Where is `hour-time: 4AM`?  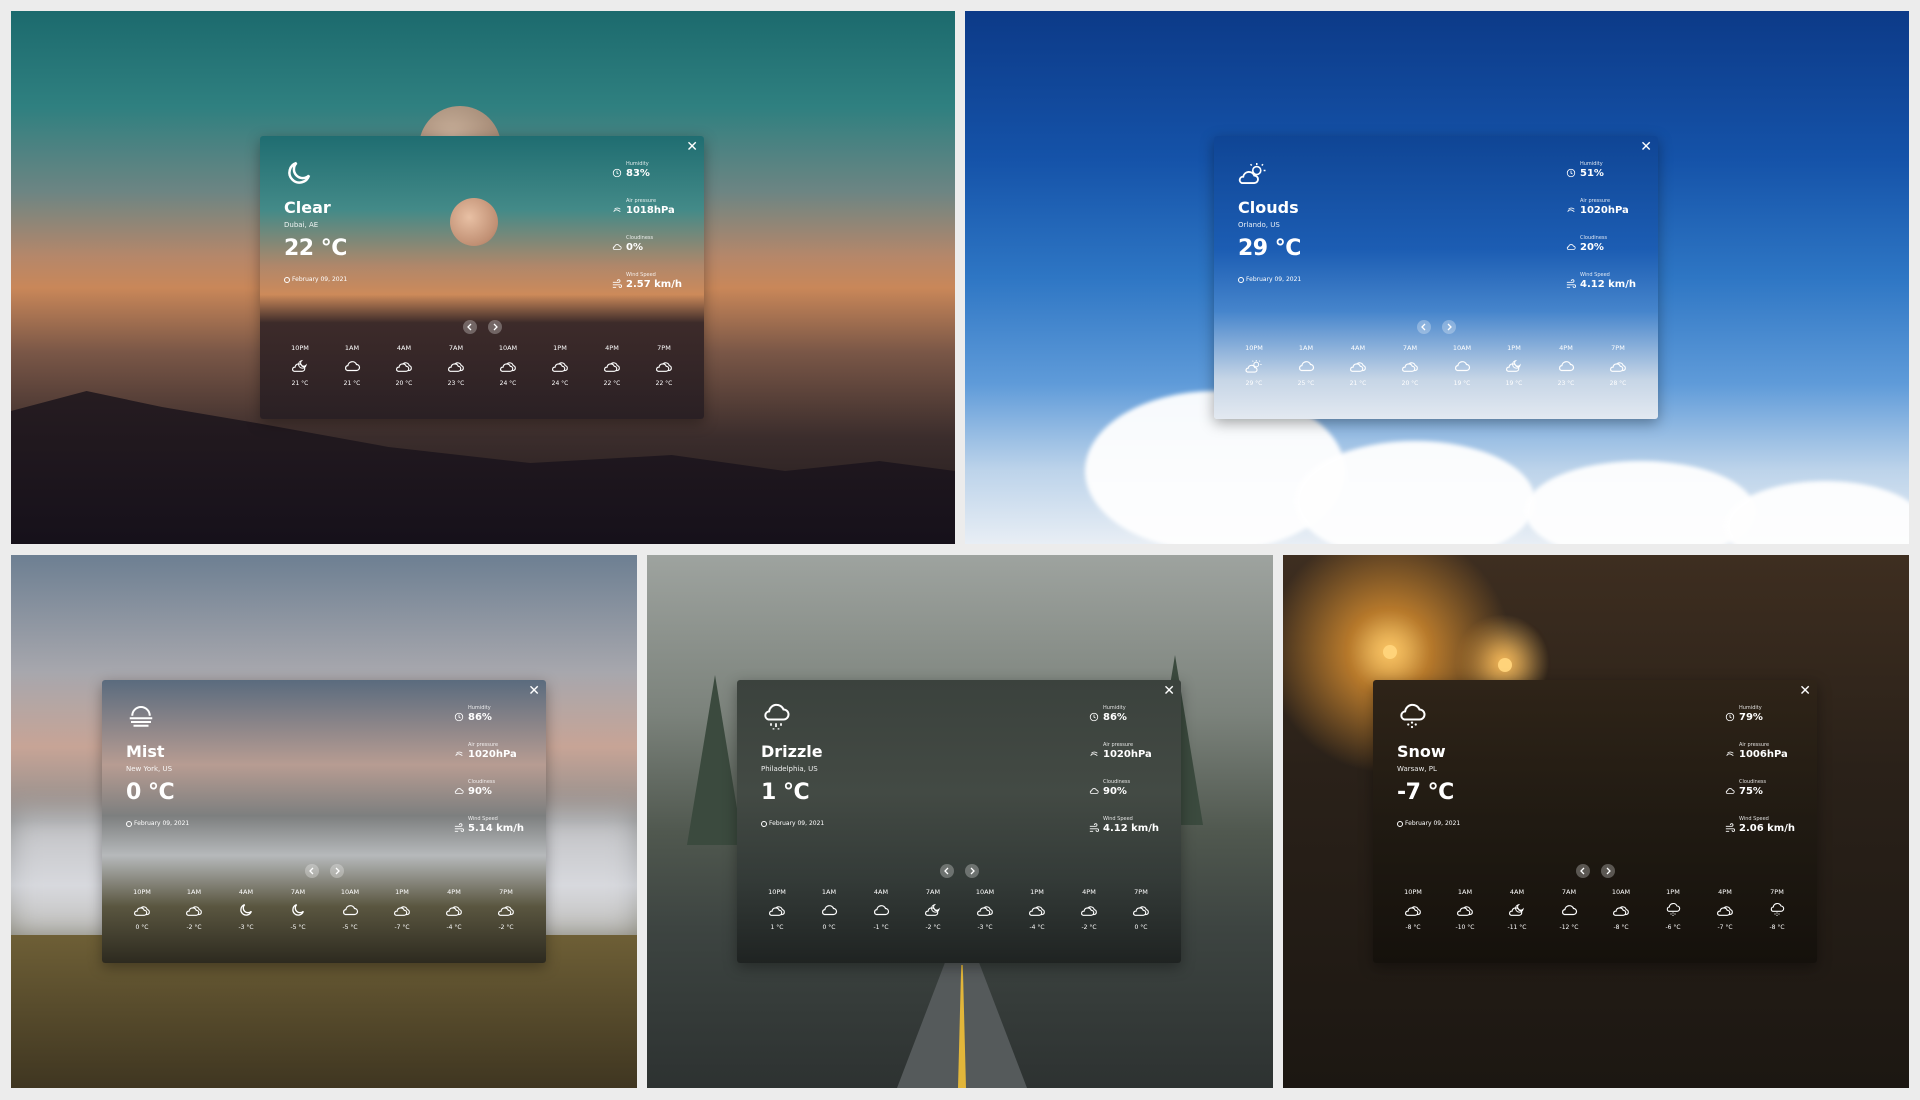
hour-time: 4AM is located at coordinates (881, 892).